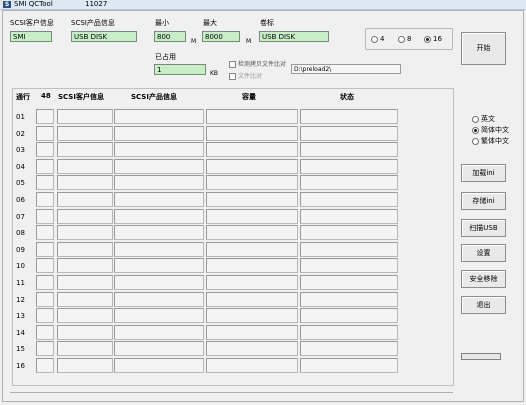  Describe the element at coordinates (245, 75) in the screenshot. I see `file-compare-checkbox: 文件比对` at that location.